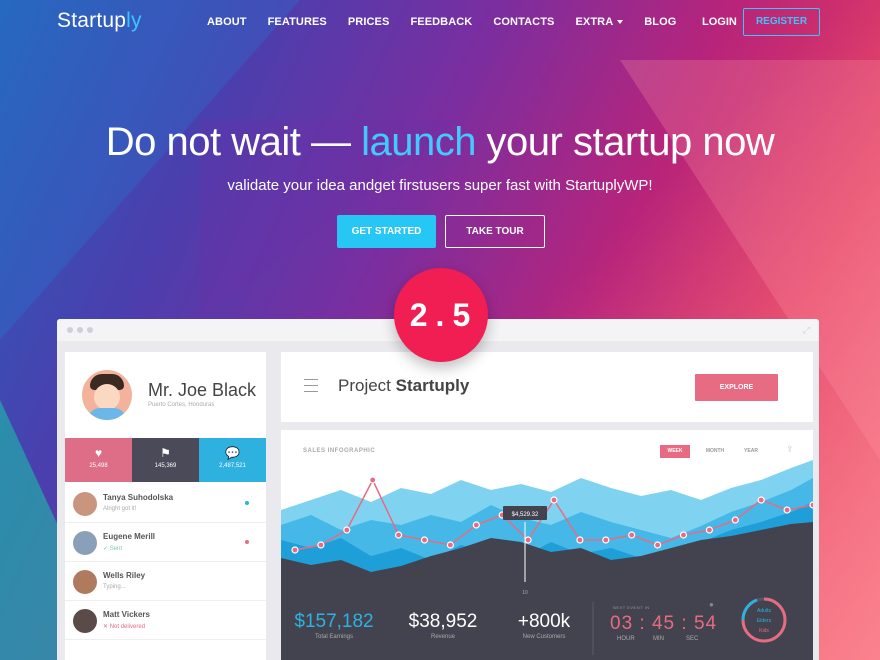  Describe the element at coordinates (404, 385) in the screenshot. I see `project-title: Project Startuply` at that location.